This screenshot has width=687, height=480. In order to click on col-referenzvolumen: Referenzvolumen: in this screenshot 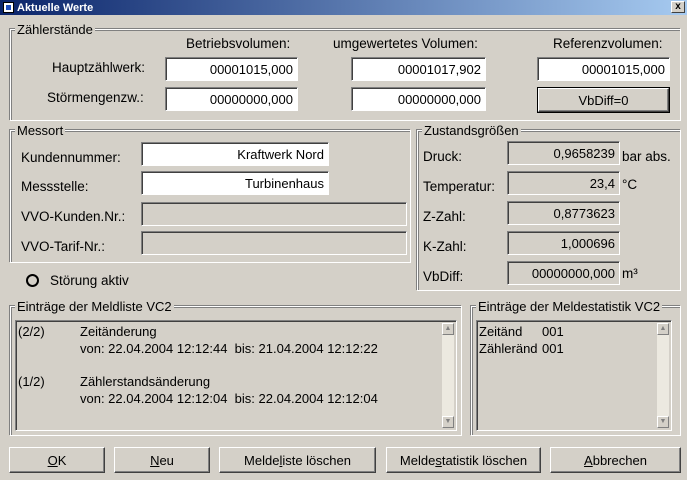, I will do `click(608, 43)`.